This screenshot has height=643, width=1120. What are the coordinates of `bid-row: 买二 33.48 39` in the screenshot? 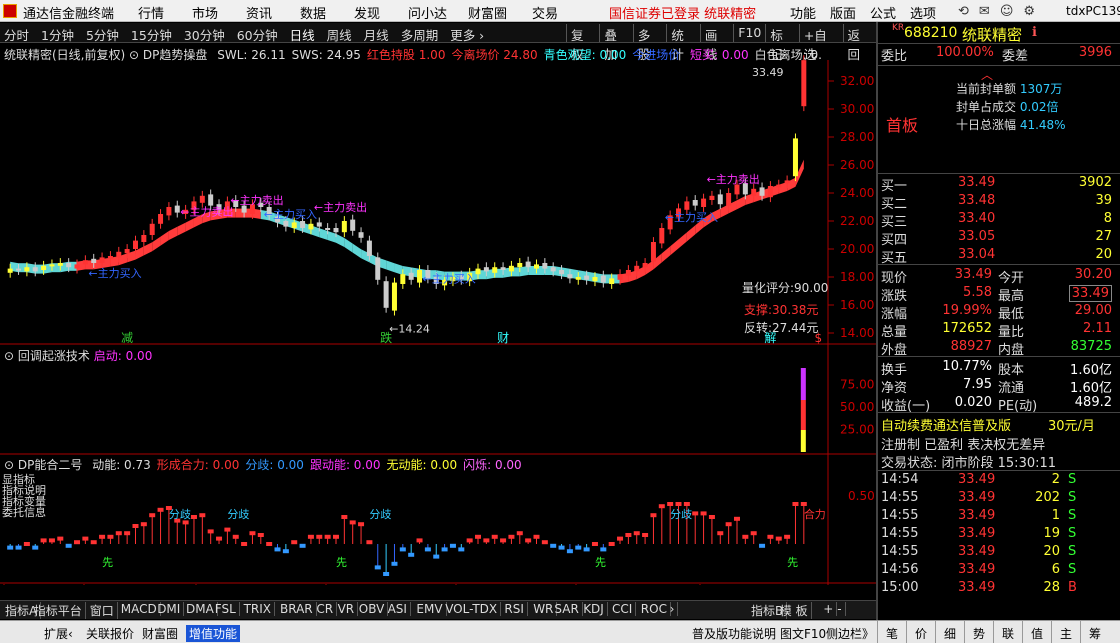 It's located at (999, 202).